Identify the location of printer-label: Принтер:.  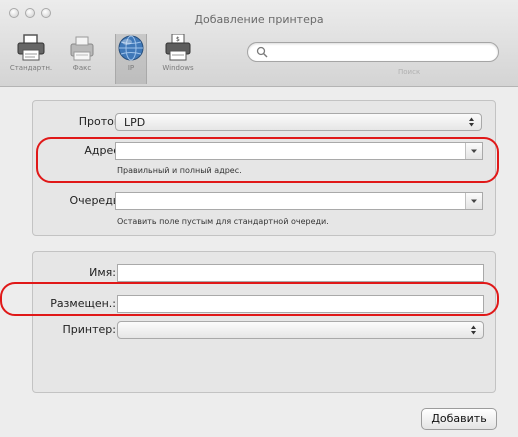
(89, 329).